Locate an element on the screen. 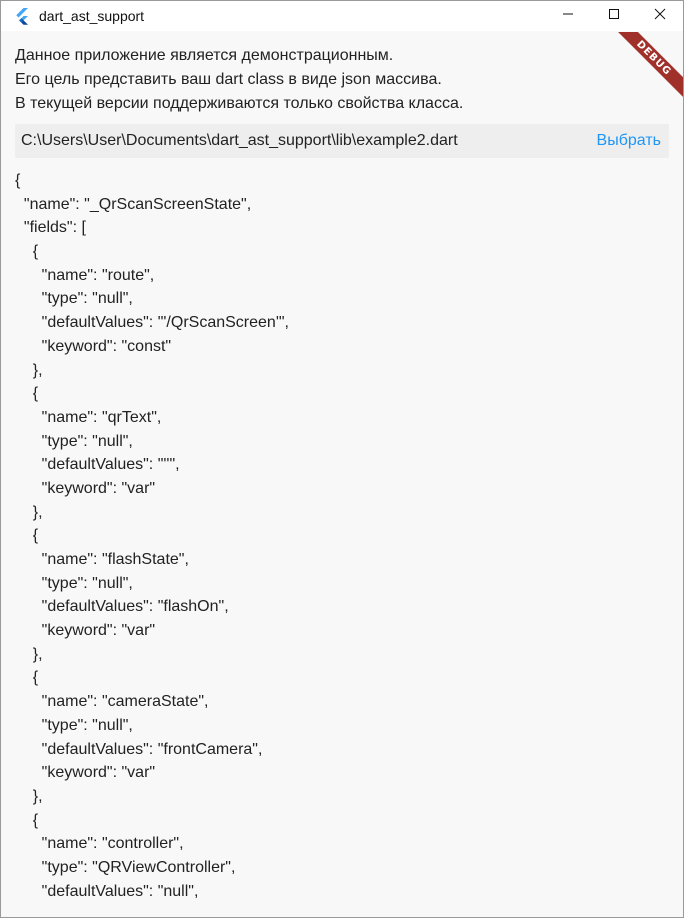  choose-file-button: Выбрать is located at coordinates (629, 141).